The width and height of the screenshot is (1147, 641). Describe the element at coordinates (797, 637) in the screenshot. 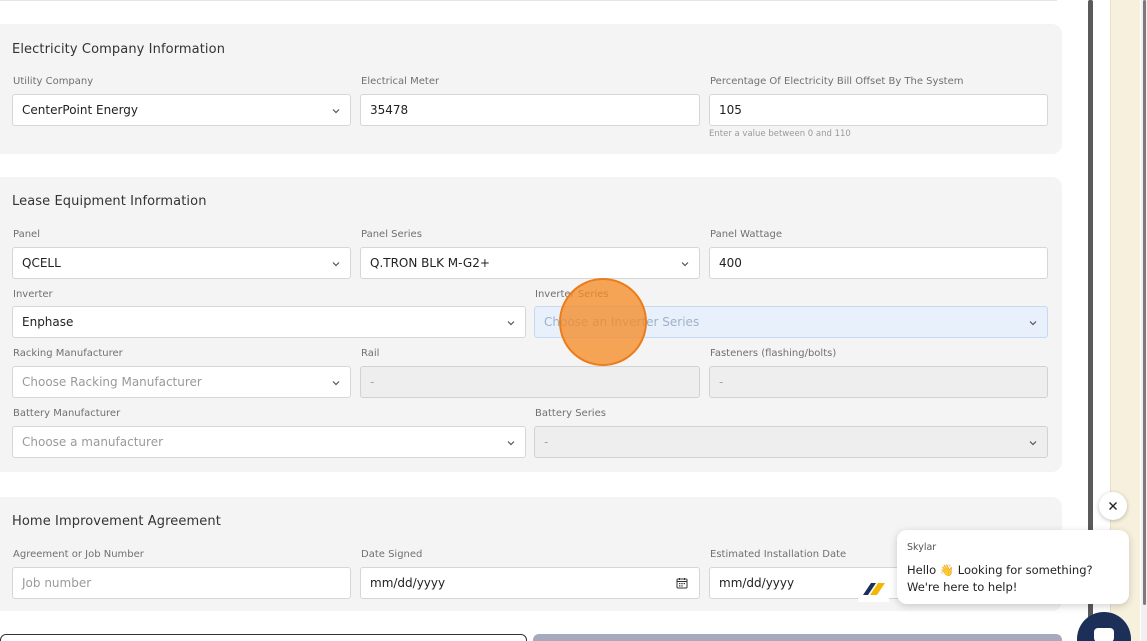

I see `submit-button` at that location.